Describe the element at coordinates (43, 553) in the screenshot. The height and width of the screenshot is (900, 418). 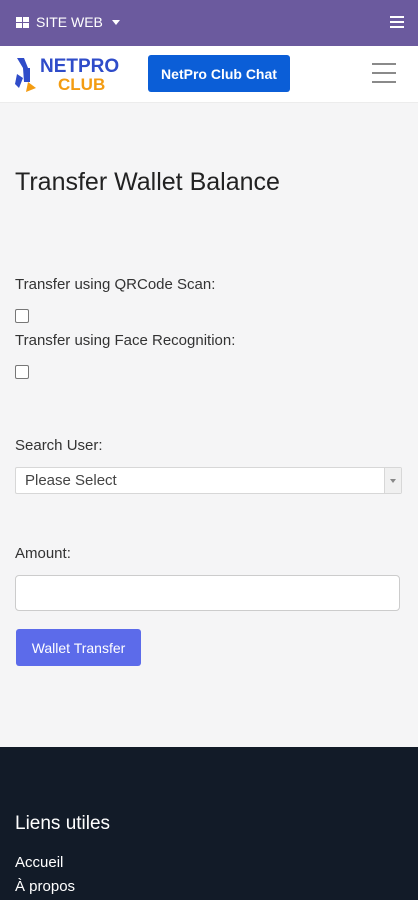
I see `amount-label: Amount:` at that location.